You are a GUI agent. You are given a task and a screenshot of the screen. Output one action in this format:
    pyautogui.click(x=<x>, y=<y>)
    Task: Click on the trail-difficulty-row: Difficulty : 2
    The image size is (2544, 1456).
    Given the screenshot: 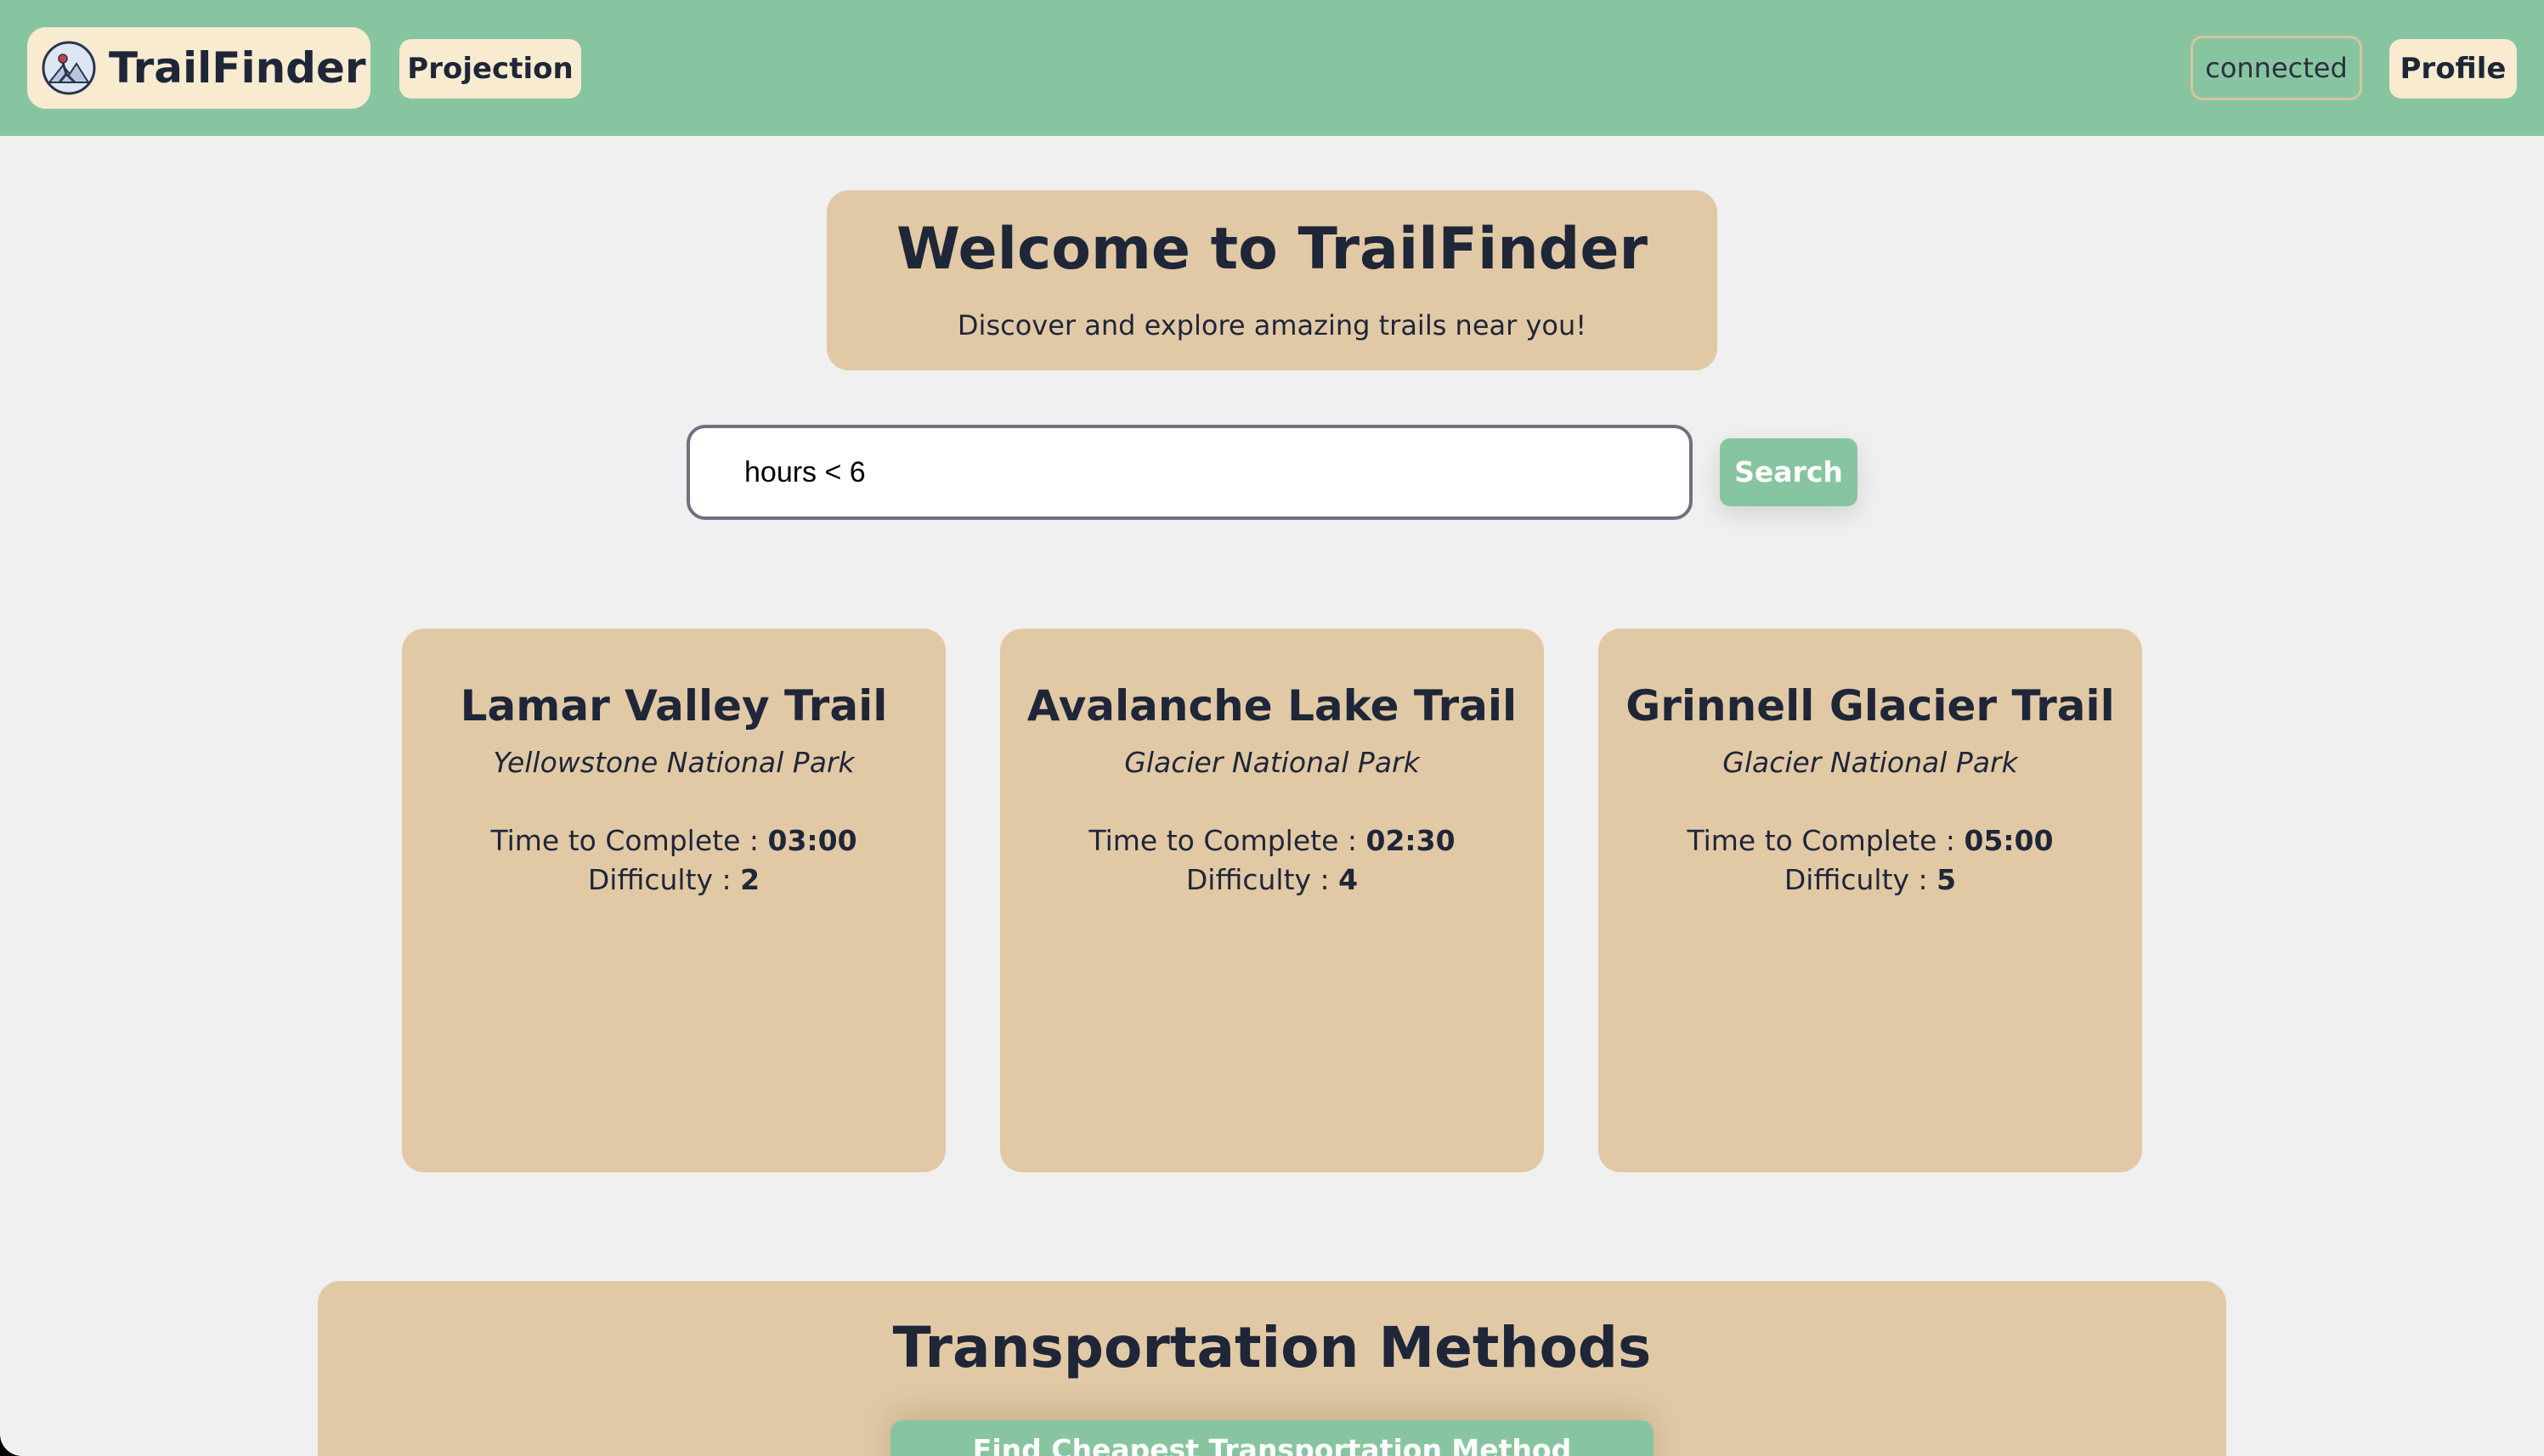 What is the action you would take?
    pyautogui.click(x=674, y=879)
    